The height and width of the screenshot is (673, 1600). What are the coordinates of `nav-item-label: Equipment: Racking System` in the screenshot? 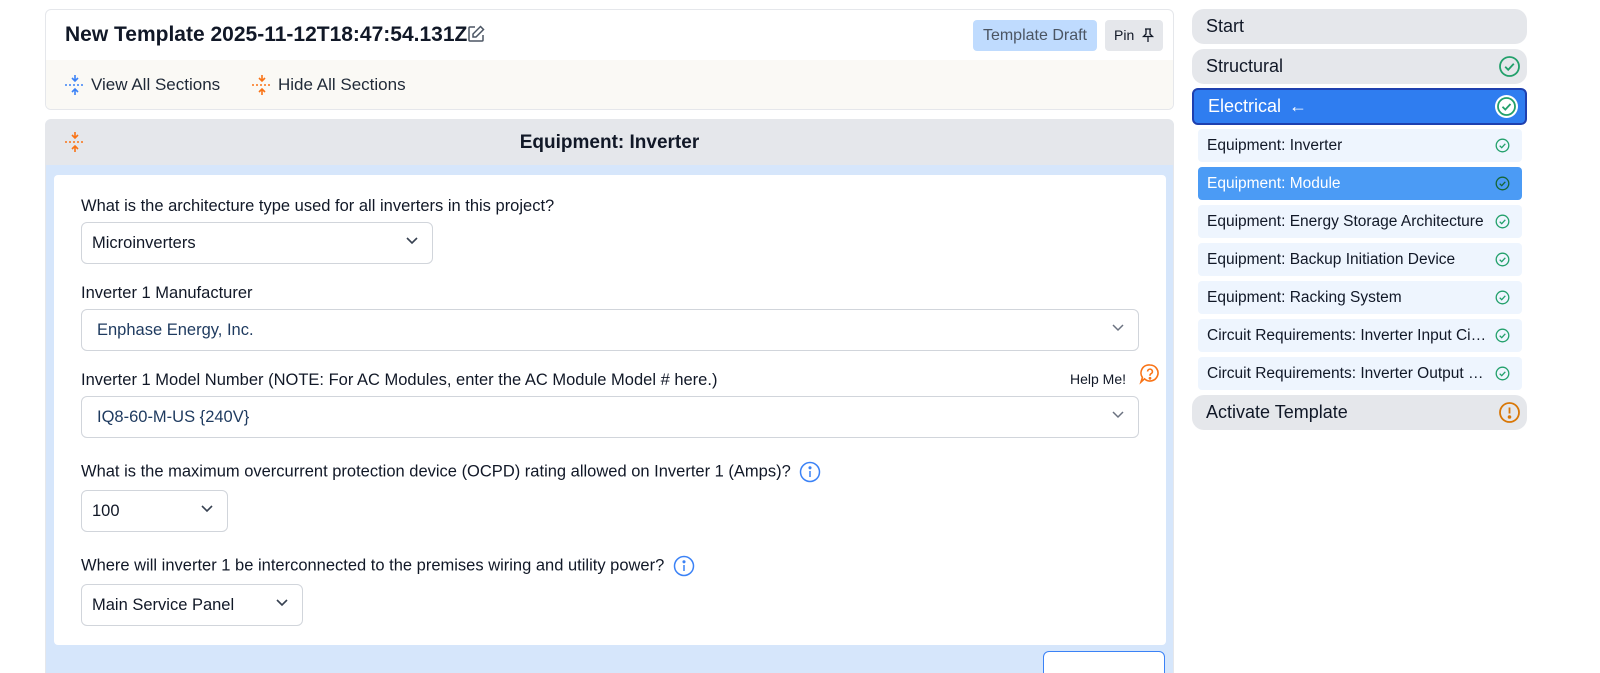 It's located at (1304, 297).